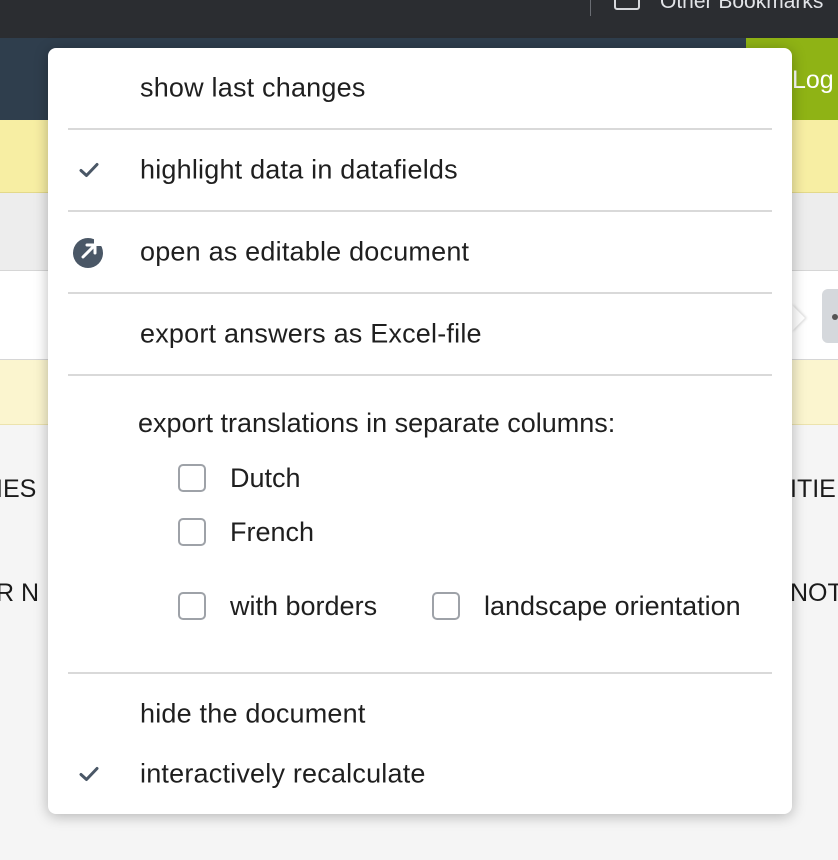 The width and height of the screenshot is (838, 860). I want to click on with-borders-checkbox, so click(192, 606).